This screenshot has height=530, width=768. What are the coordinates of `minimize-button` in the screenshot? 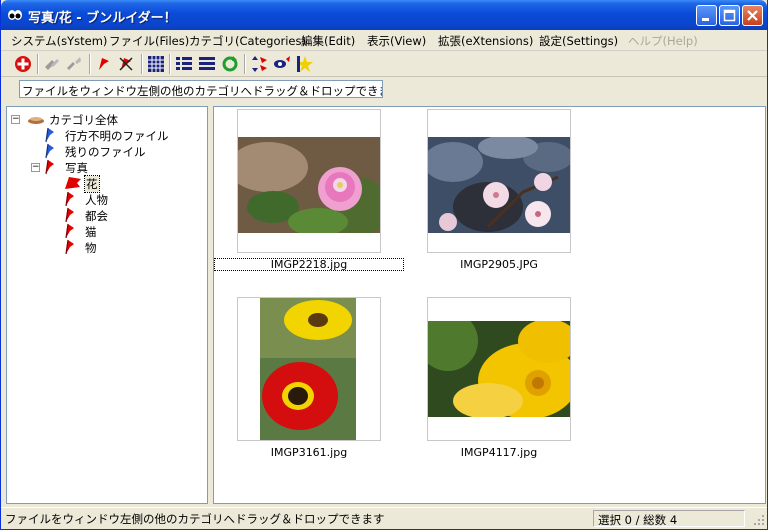 It's located at (706, 15).